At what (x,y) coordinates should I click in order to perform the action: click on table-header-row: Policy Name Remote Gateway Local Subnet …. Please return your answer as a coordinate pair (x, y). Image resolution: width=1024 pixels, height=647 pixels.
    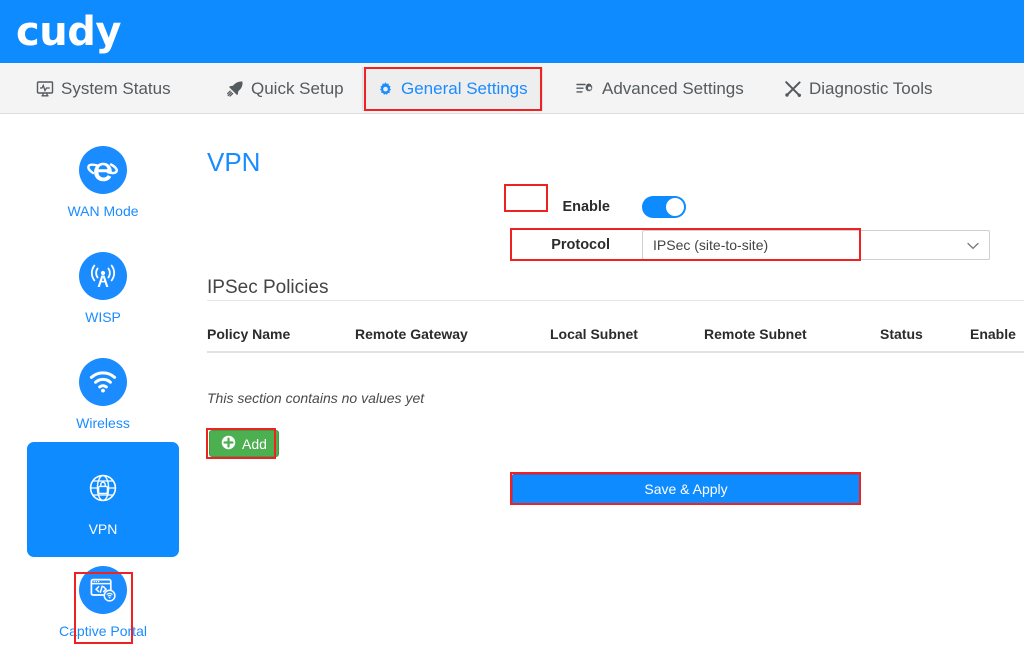
    Looking at the image, I should click on (615, 336).